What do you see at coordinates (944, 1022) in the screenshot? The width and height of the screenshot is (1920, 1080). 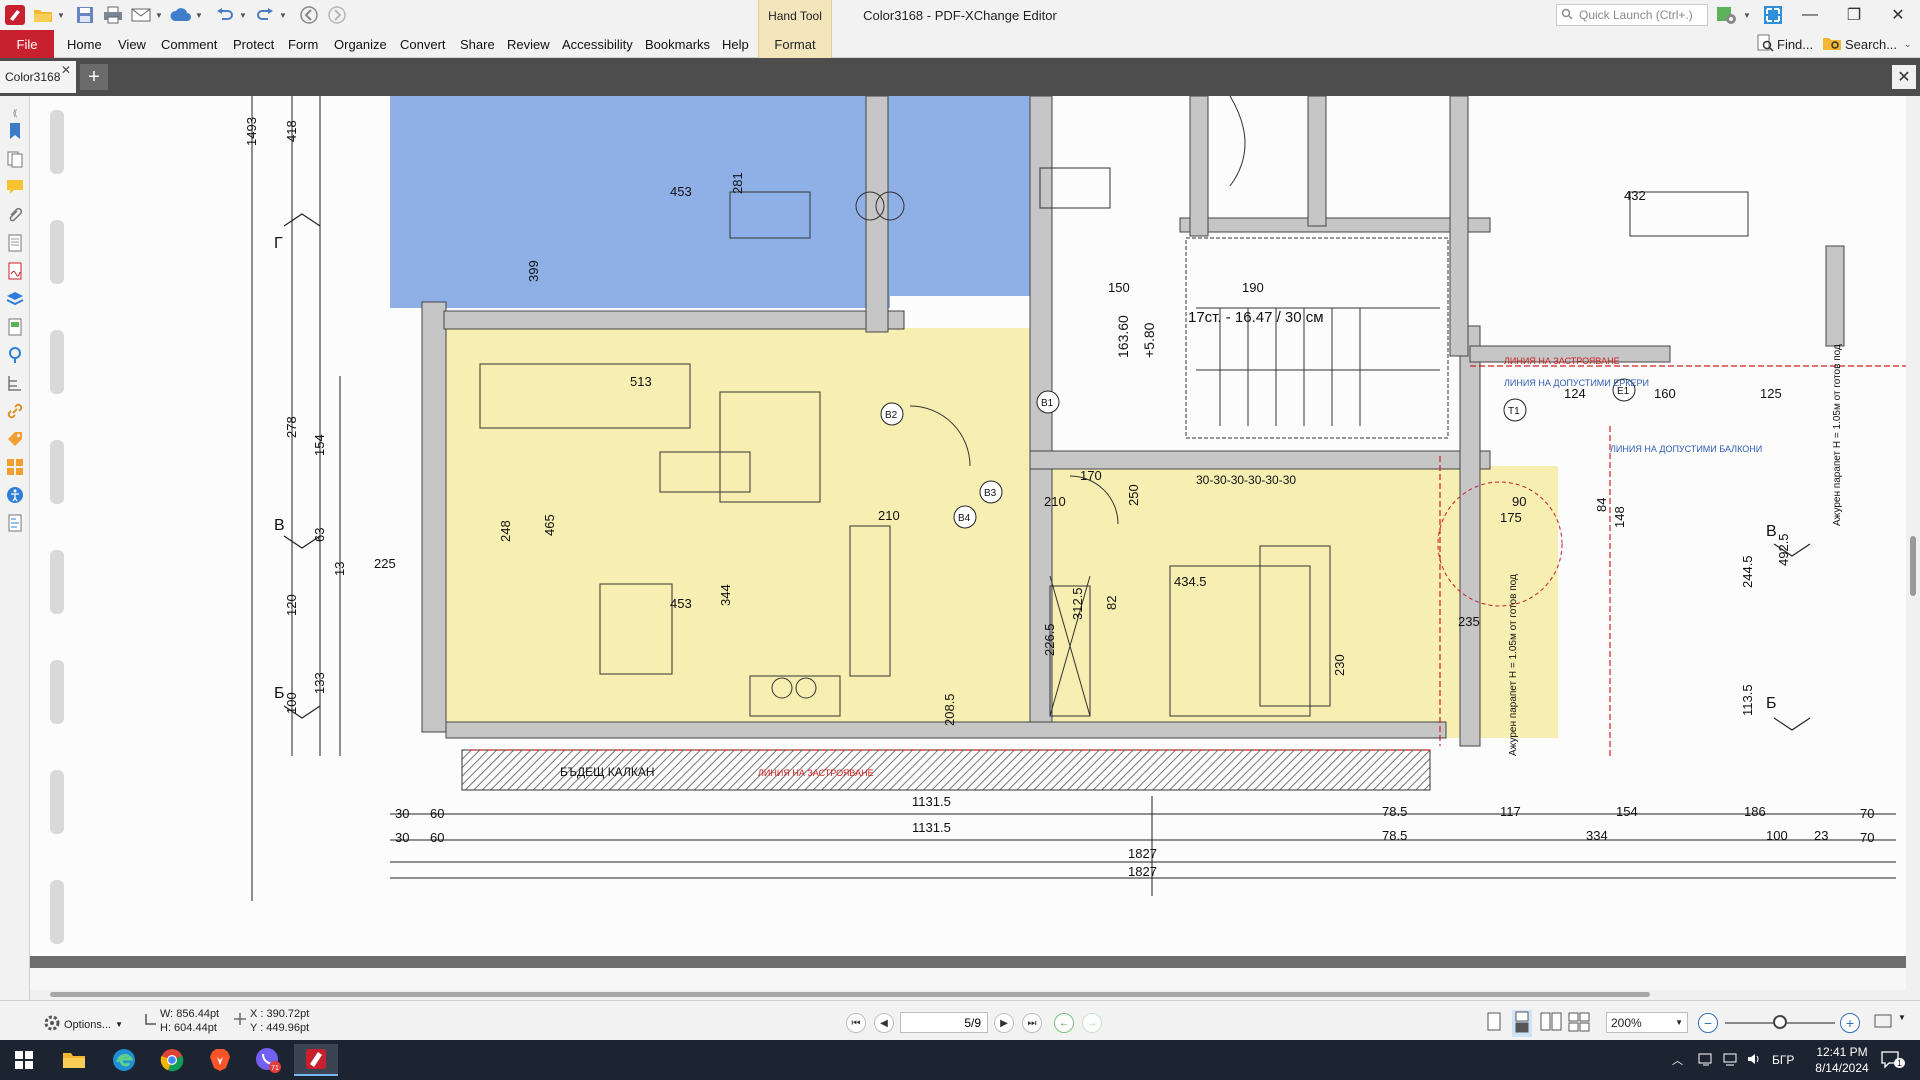 I see `page-number-input` at bounding box center [944, 1022].